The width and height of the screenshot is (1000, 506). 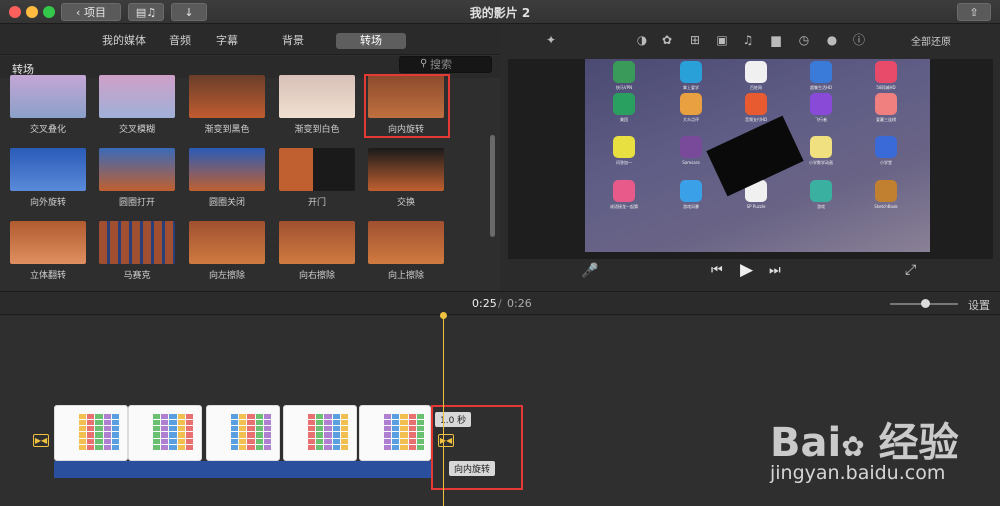 I want to click on start-transition-icon: ▶◀, so click(x=41, y=440).